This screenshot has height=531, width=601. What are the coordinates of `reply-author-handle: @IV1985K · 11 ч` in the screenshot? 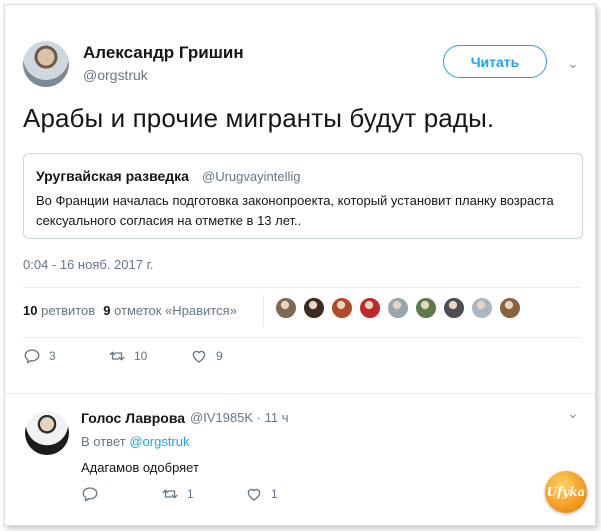 It's located at (239, 417).